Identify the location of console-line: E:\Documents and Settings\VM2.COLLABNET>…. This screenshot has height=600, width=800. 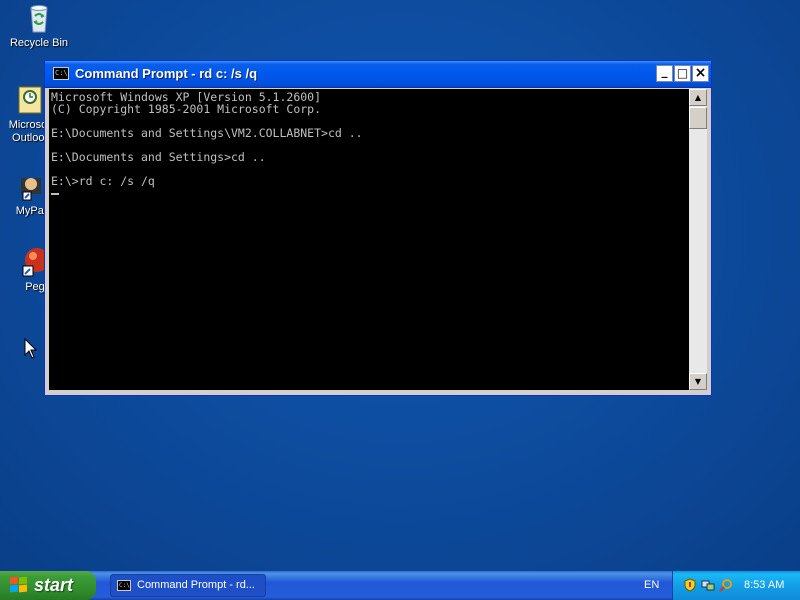
(207, 133).